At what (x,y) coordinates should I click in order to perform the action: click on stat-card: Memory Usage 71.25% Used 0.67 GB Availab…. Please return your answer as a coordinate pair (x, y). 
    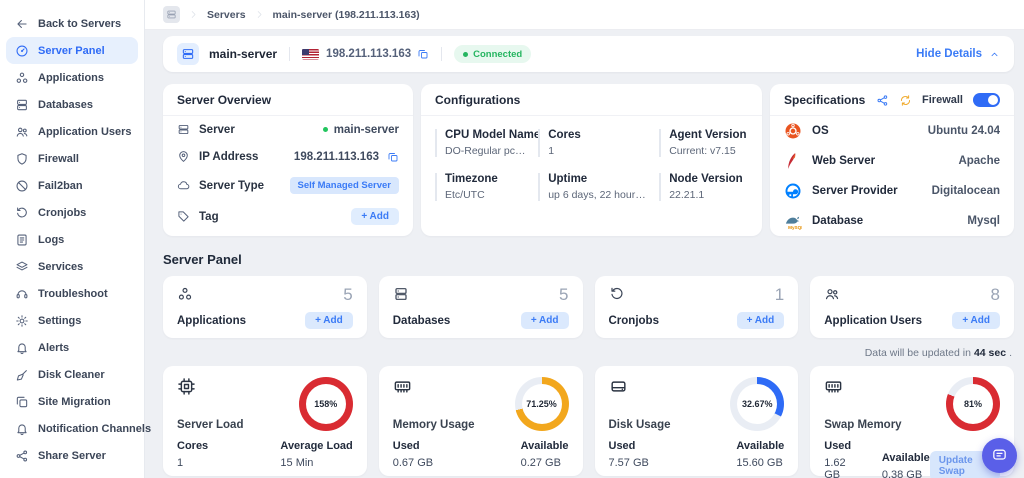
    Looking at the image, I should click on (480, 421).